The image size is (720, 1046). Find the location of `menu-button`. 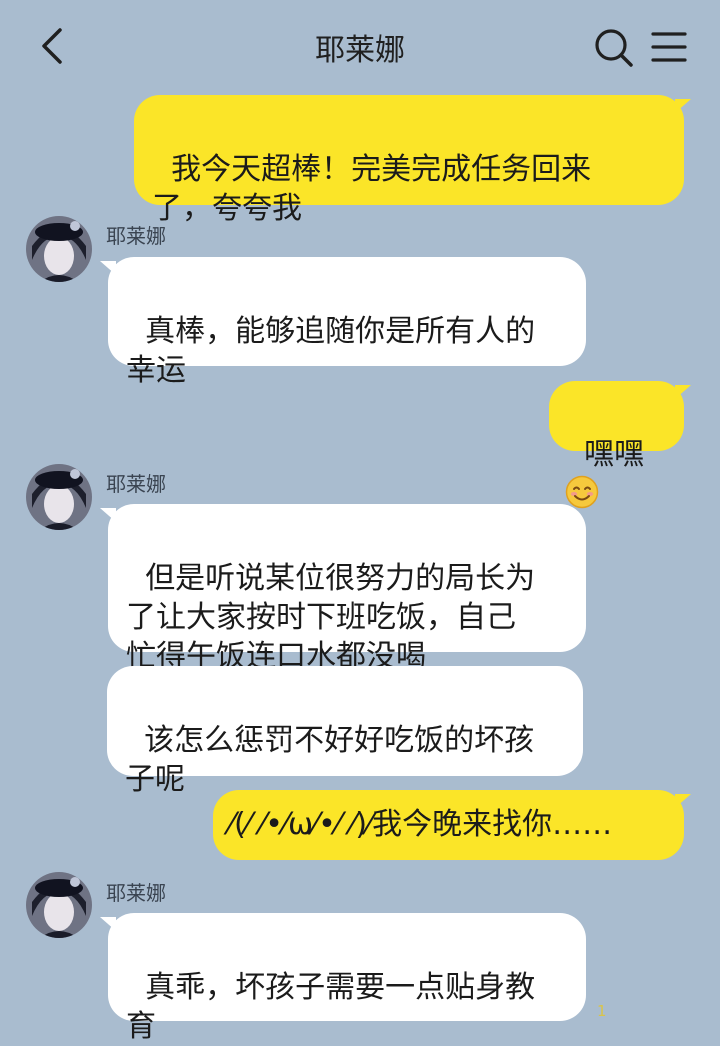

menu-button is located at coordinates (669, 47).